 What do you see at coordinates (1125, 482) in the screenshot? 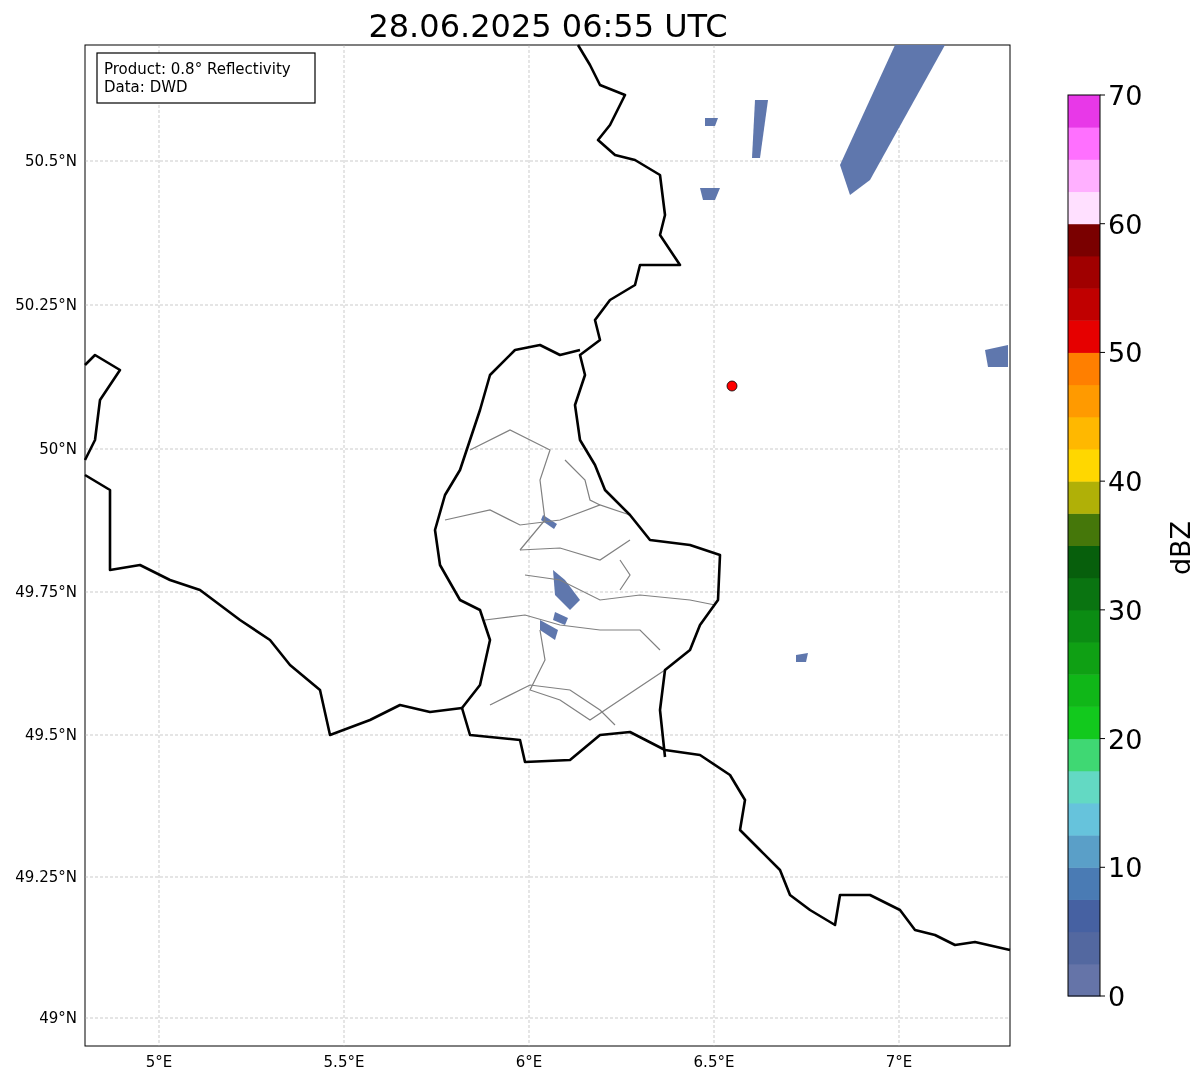
I see `colorbar-tick-label: 40` at bounding box center [1125, 482].